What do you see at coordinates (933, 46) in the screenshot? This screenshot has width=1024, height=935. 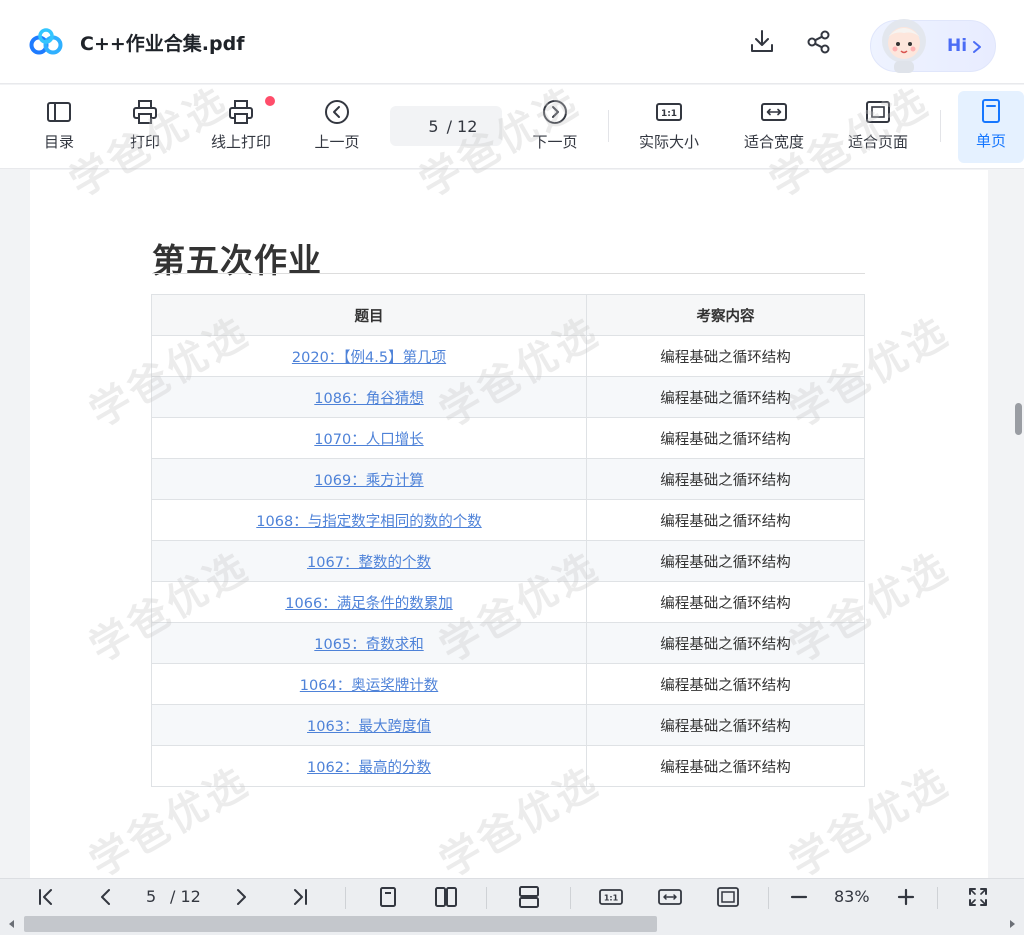 I see `assistant-hi-button: Hi` at bounding box center [933, 46].